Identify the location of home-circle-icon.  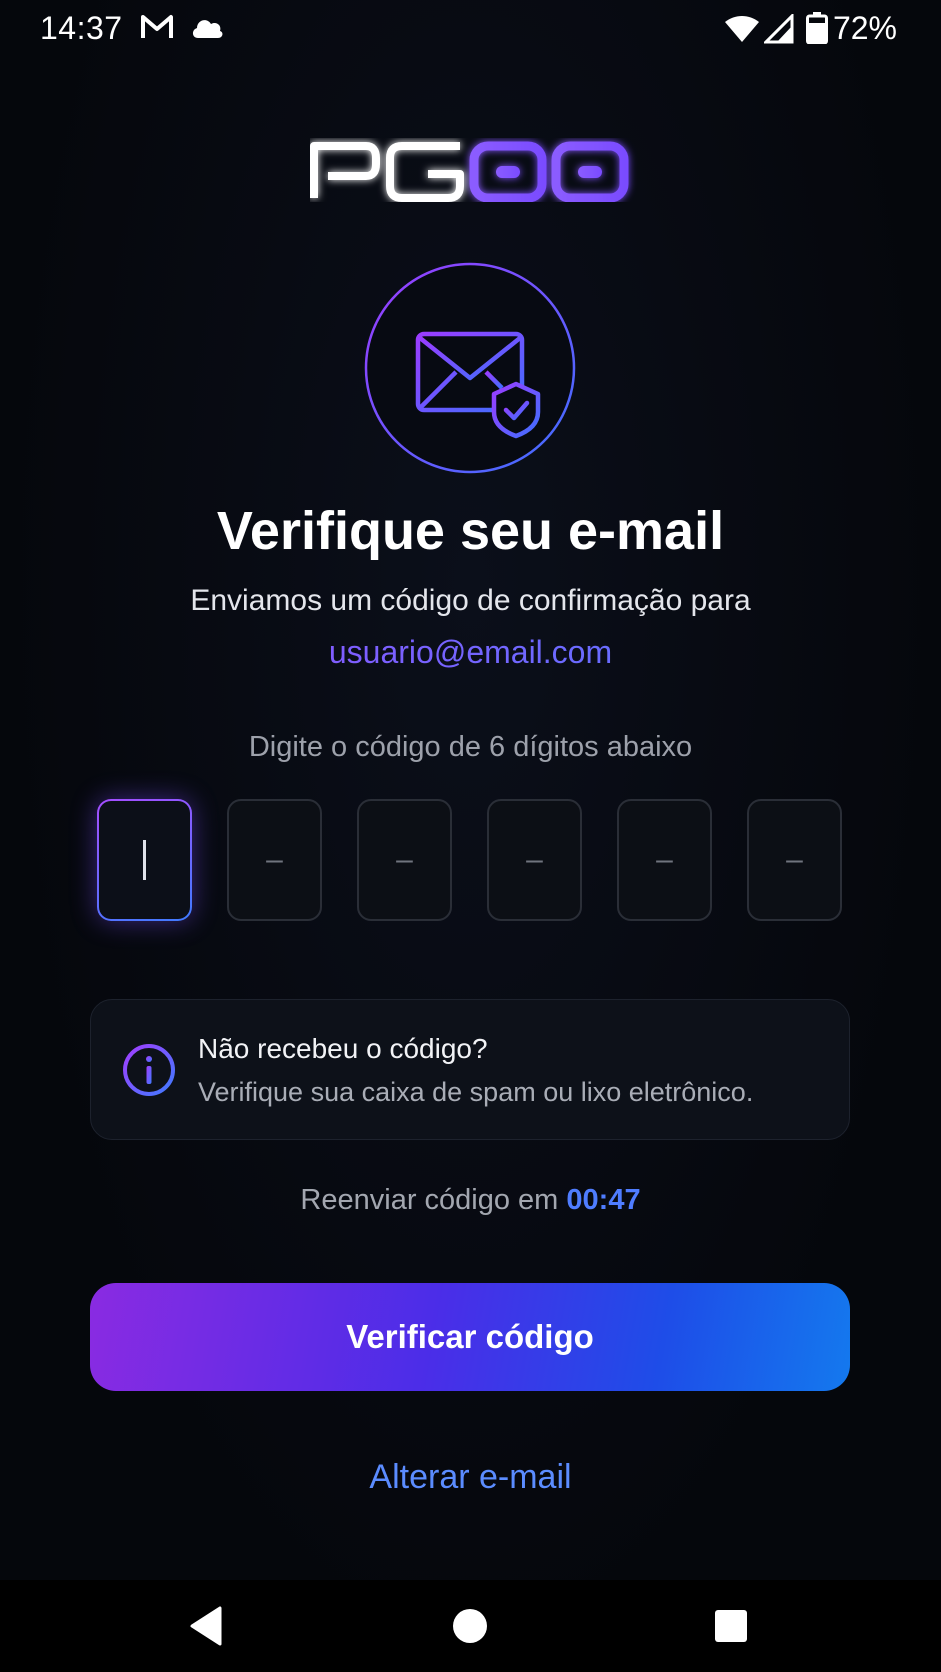
(470, 1626).